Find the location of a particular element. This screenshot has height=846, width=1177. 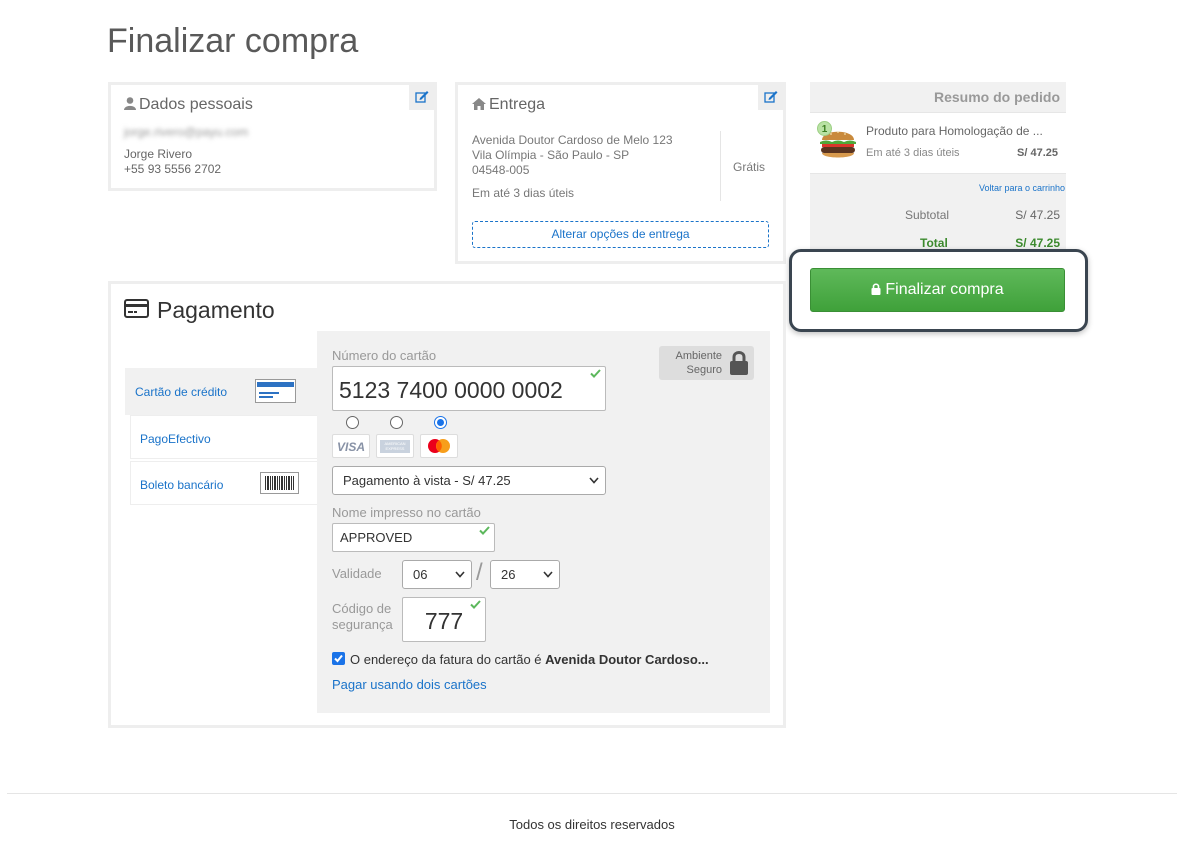

shipping-address-line2: Vila Olímpia - São Paulo - SP is located at coordinates (551, 155).